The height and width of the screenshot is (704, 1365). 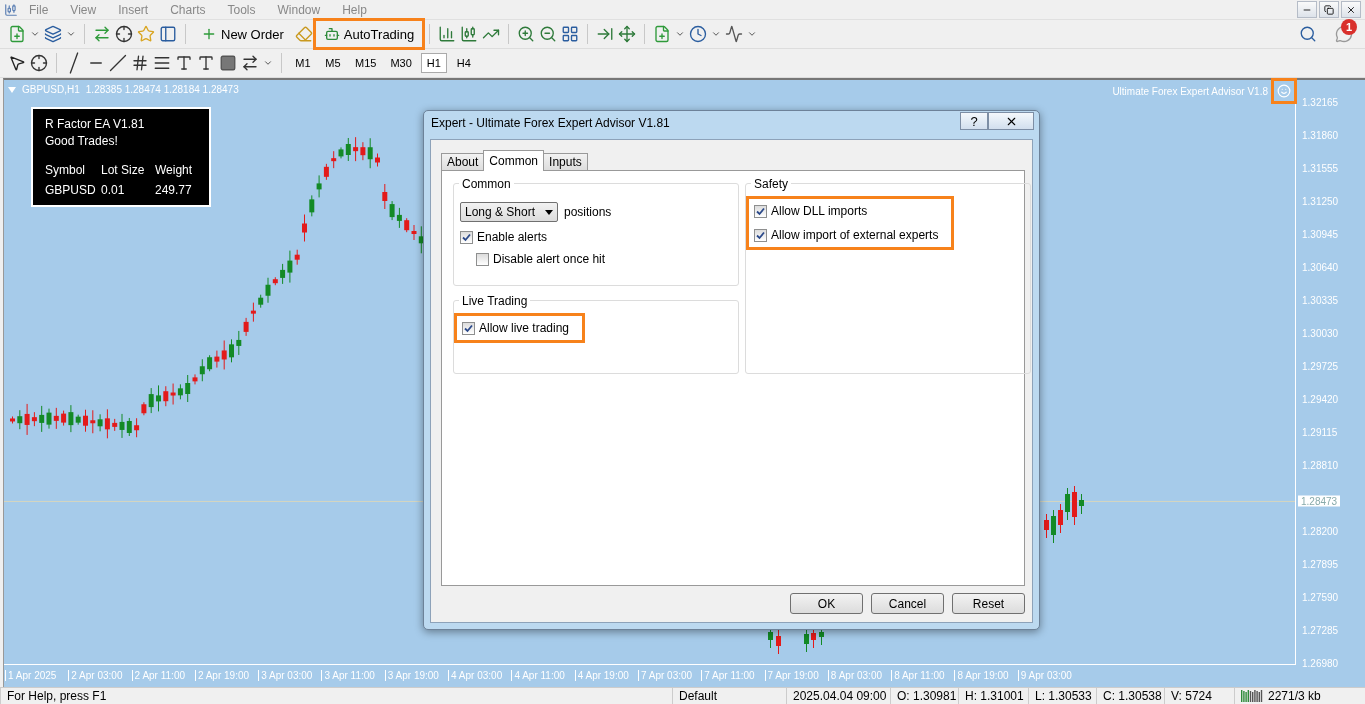 What do you see at coordinates (228, 63) in the screenshot?
I see `rectangle-icon` at bounding box center [228, 63].